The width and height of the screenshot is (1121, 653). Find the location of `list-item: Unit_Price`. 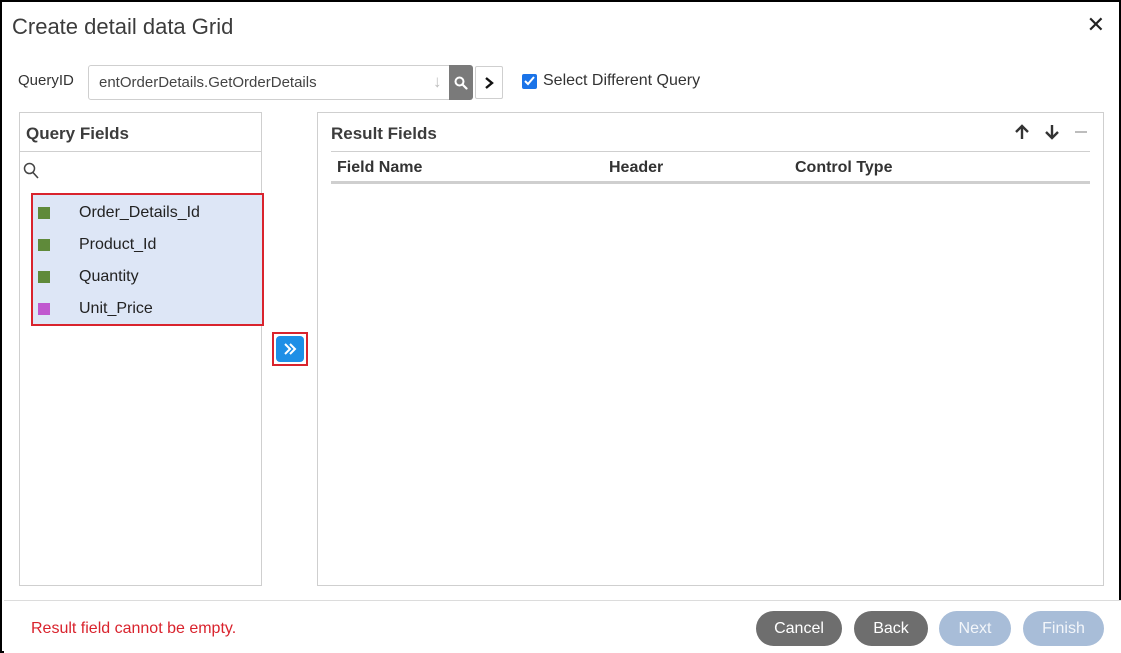

list-item: Unit_Price is located at coordinates (147, 309).